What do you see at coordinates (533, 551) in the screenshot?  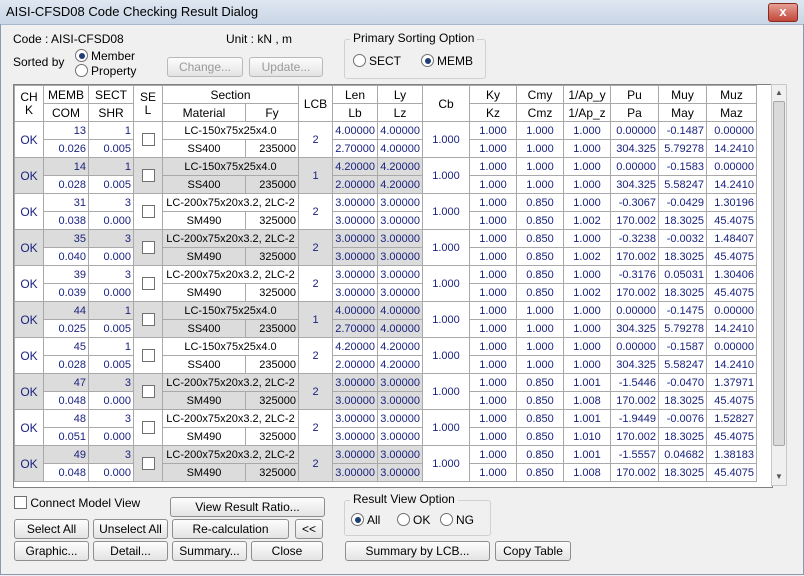 I see `copy-table-button: Copy Table` at bounding box center [533, 551].